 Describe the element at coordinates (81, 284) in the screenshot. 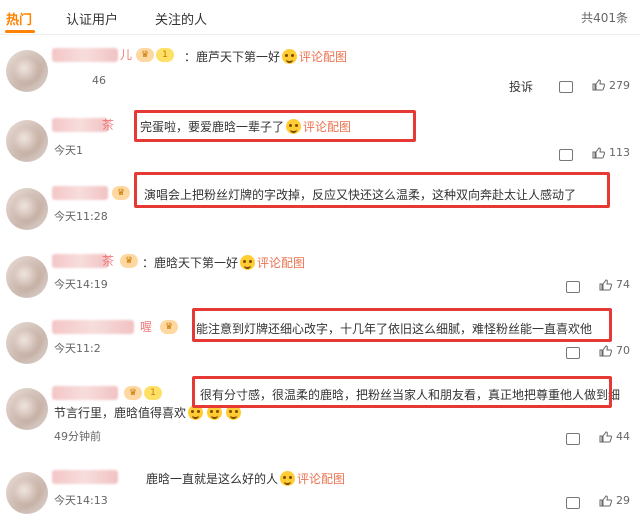

I see `comment-time: 今天14:19` at that location.